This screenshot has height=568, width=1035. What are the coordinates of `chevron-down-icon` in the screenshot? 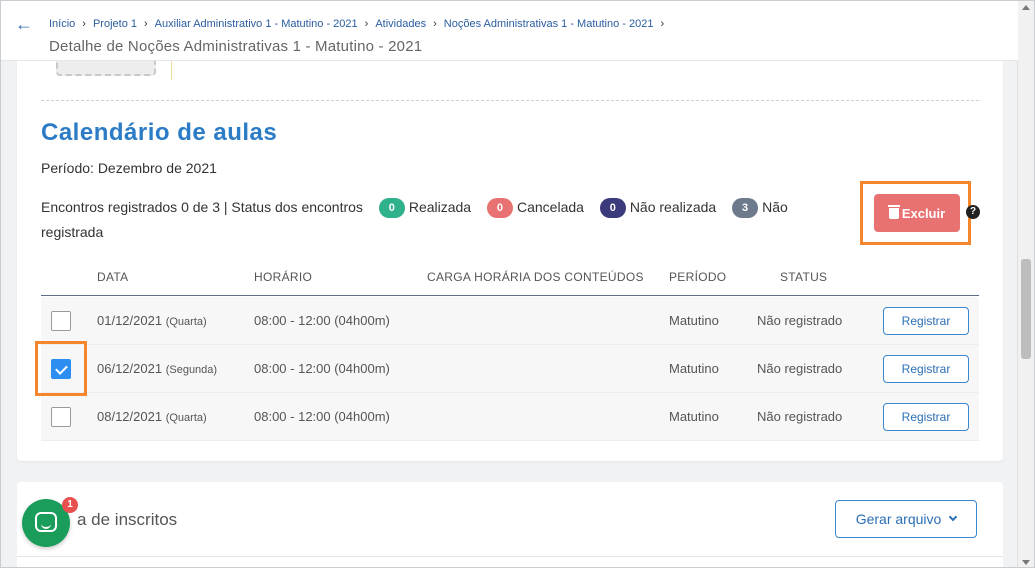 It's located at (953, 517).